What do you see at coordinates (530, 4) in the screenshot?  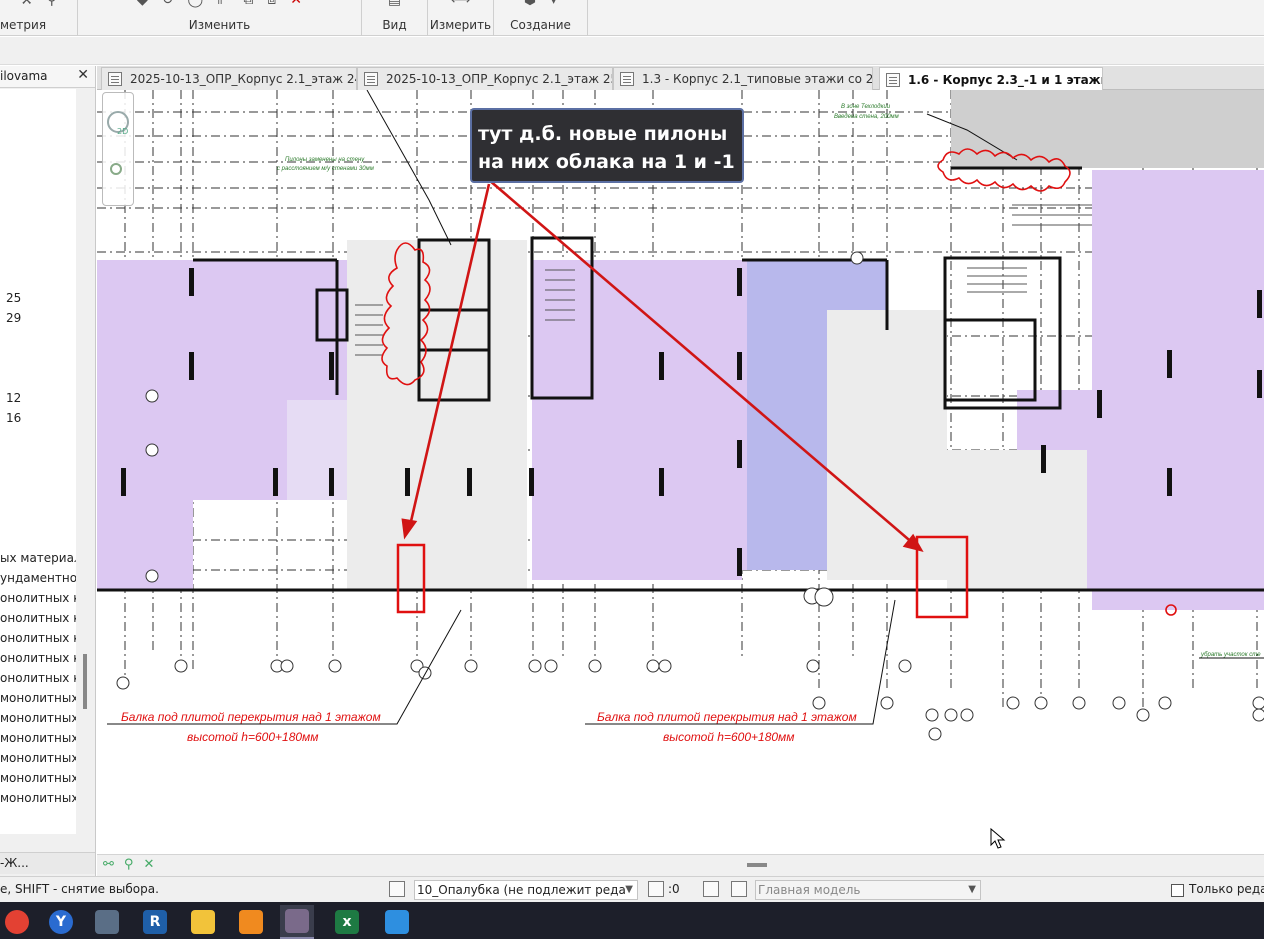 I see `create-icon: ⬢` at bounding box center [530, 4].